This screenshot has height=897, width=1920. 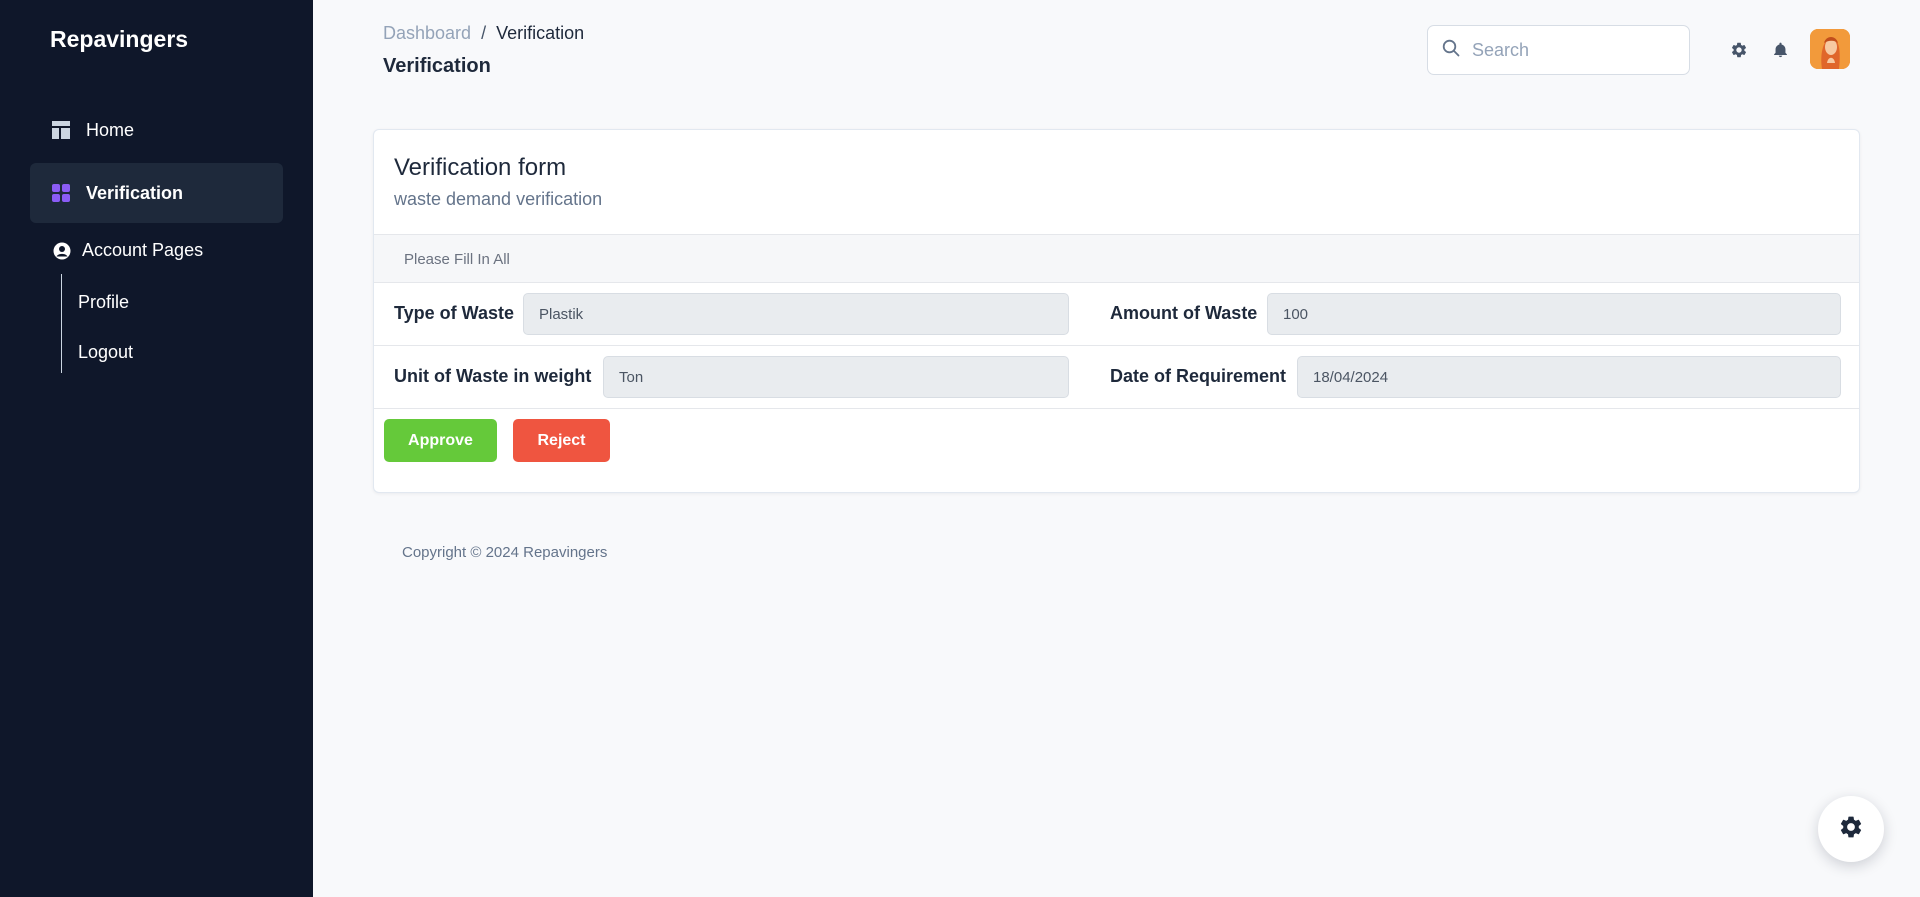 What do you see at coordinates (61, 193) in the screenshot?
I see `grid-icon` at bounding box center [61, 193].